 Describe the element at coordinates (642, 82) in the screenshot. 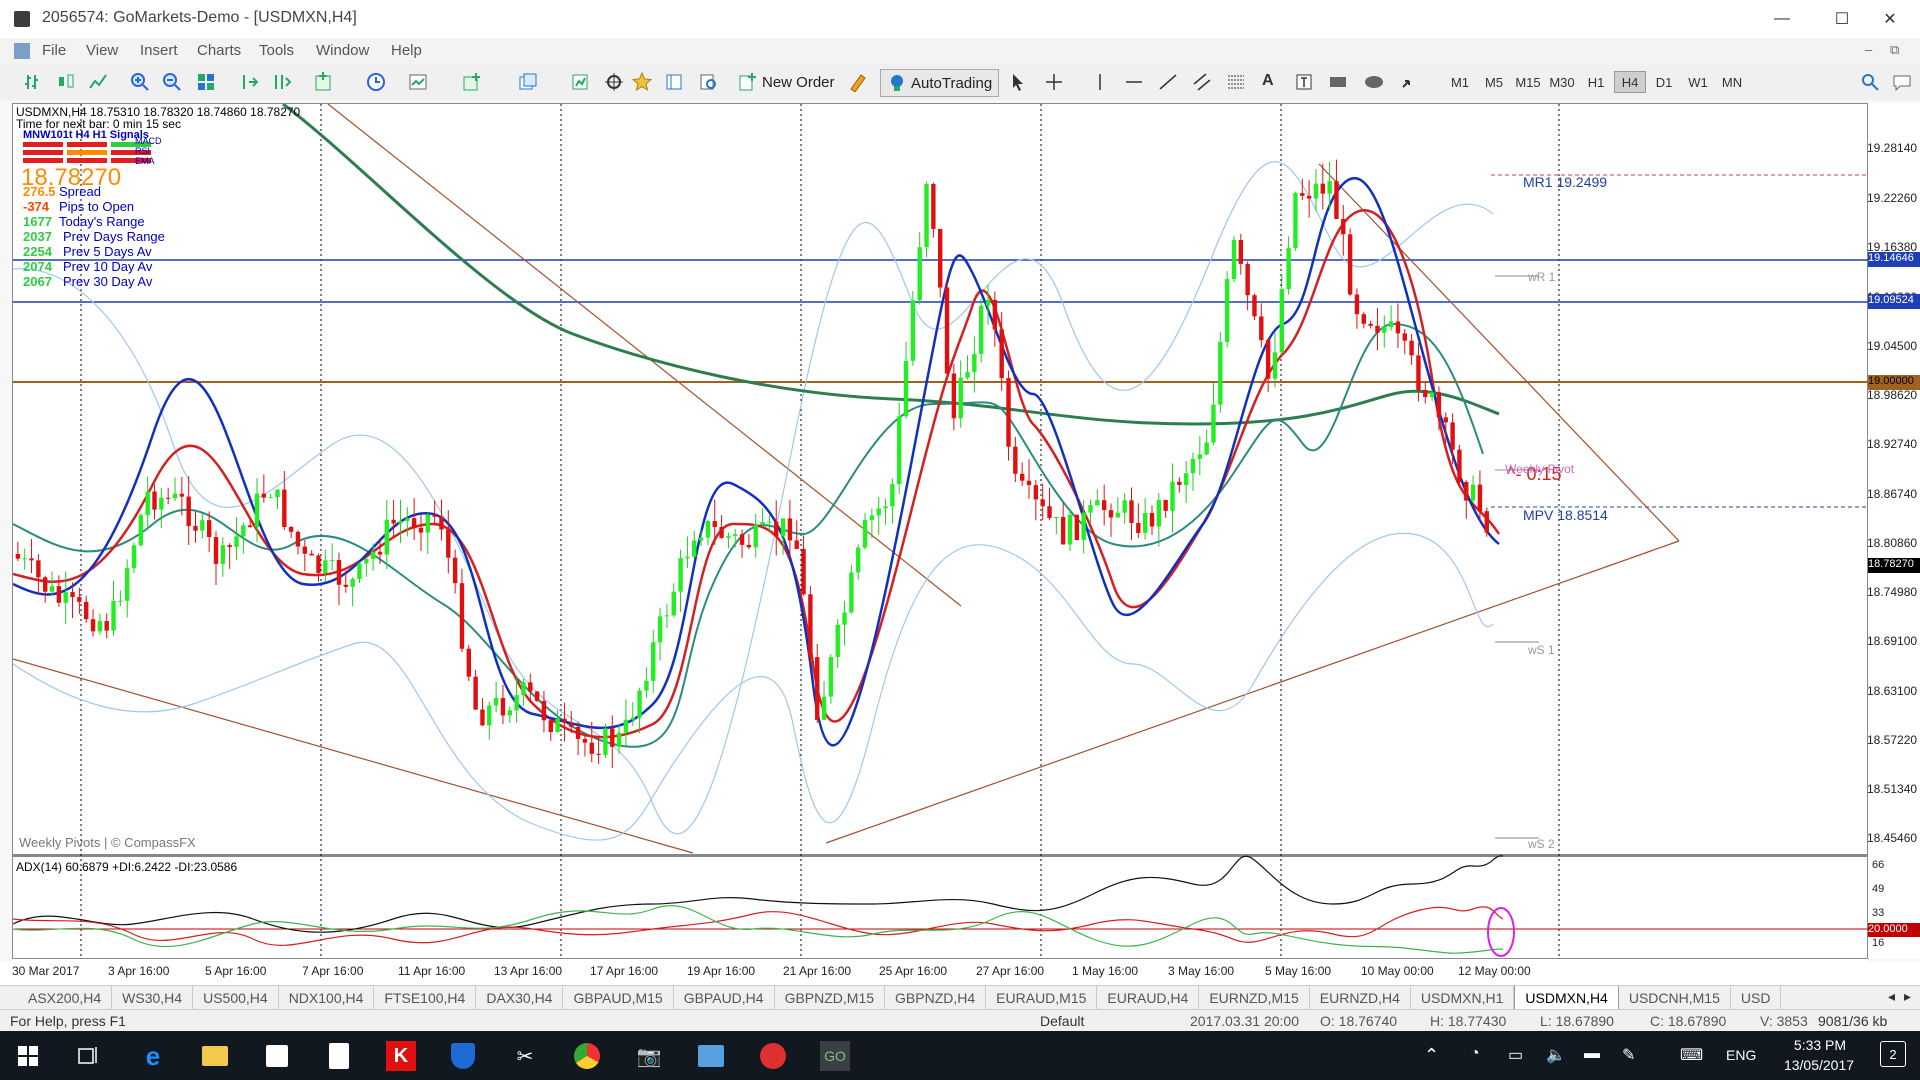

I see `navigator-icon` at that location.